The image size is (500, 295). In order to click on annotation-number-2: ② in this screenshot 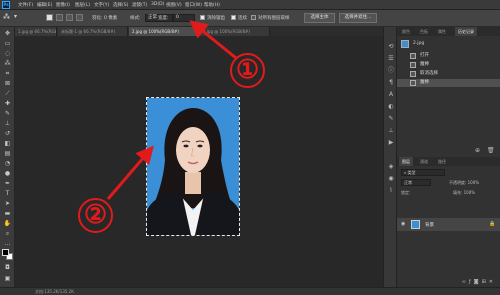, I will do `click(95, 215)`.